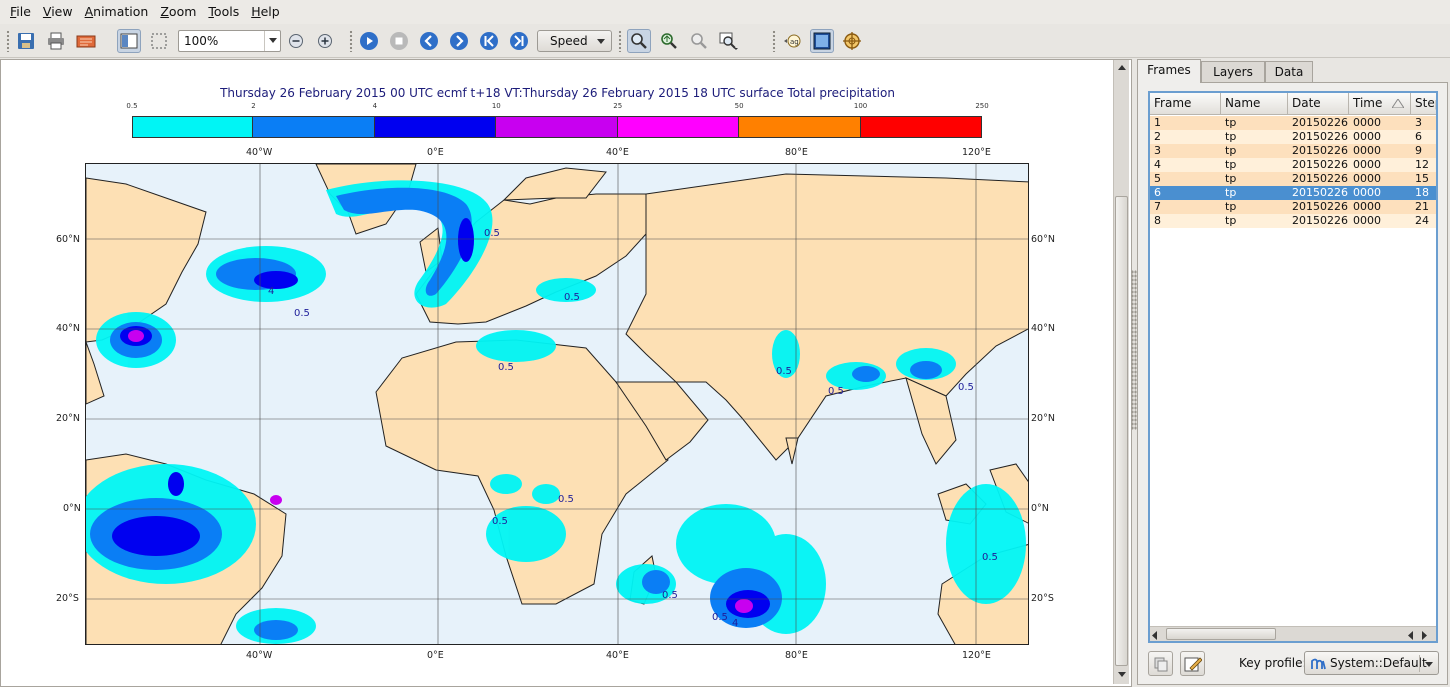 This screenshot has width=1450, height=687. What do you see at coordinates (1273, 663) in the screenshot?
I see `key-profile-label: Key profile:` at bounding box center [1273, 663].